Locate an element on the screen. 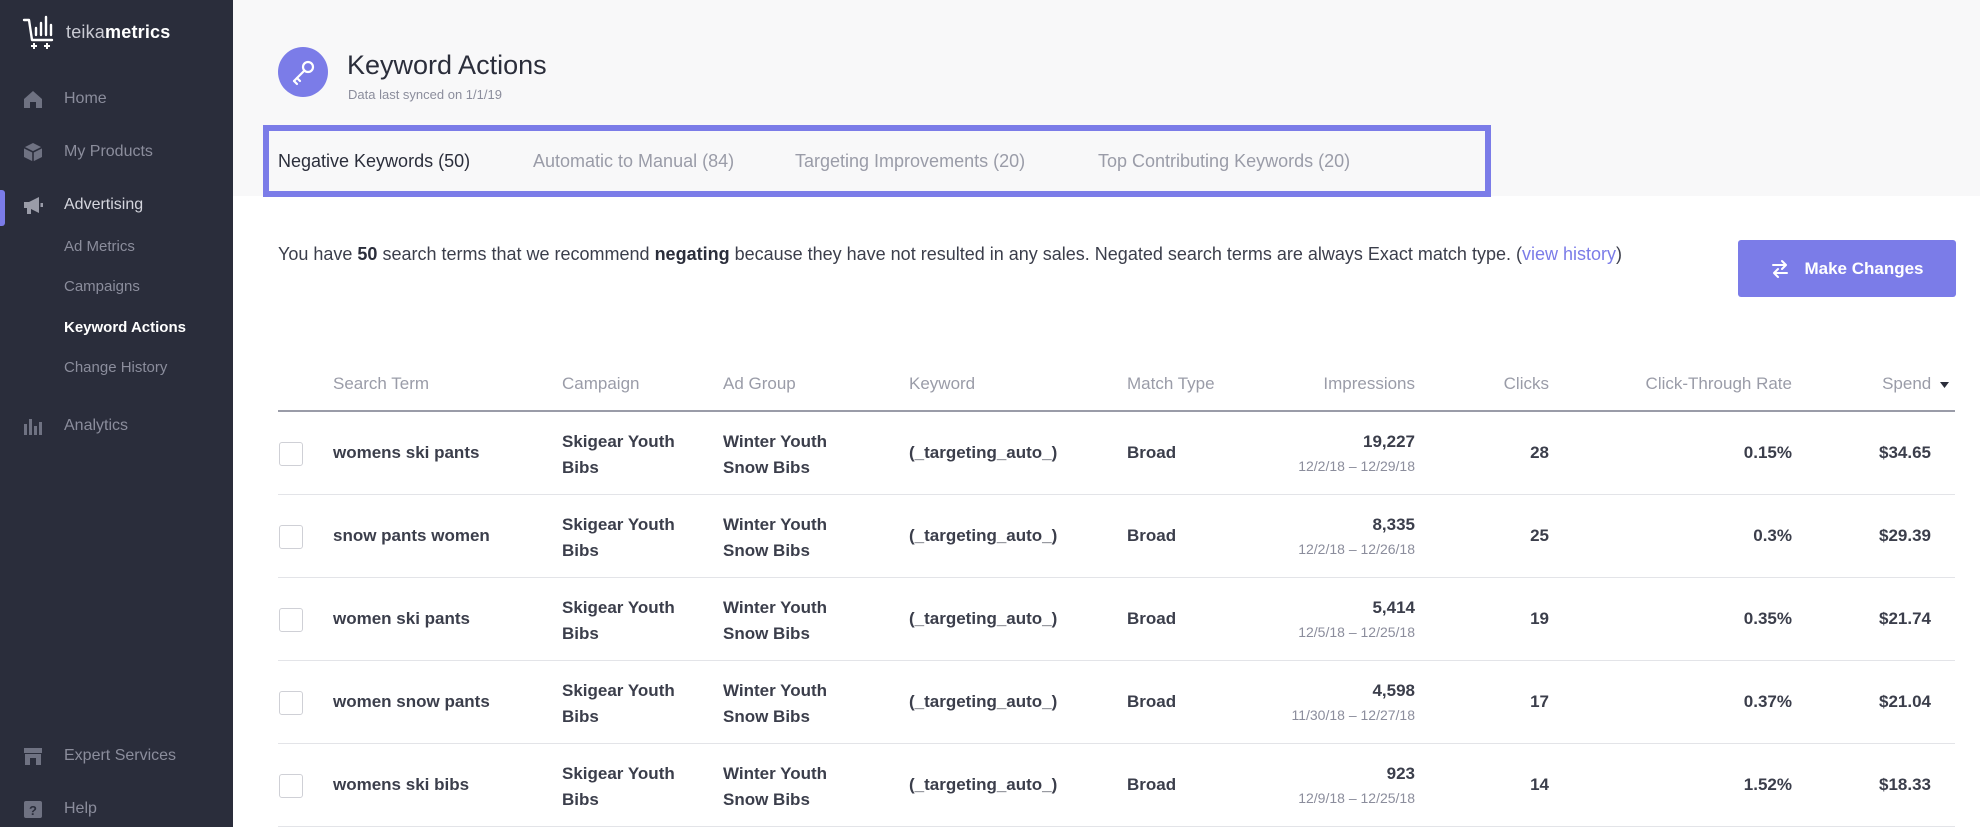 This screenshot has height=827, width=1980. search-term-cell: women snow pants is located at coordinates (411, 701).